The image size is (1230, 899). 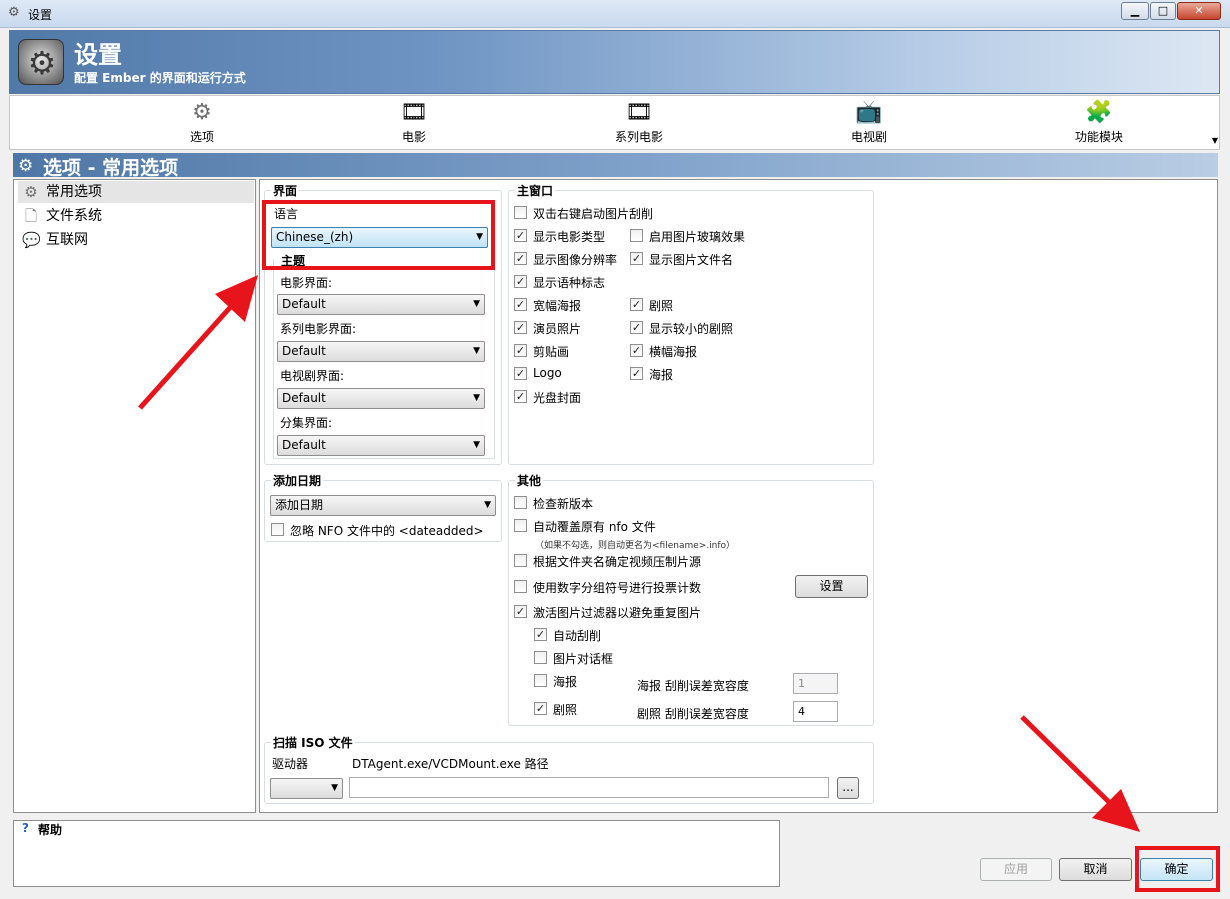 What do you see at coordinates (198, 342) in the screenshot?
I see `arrow-to-language` at bounding box center [198, 342].